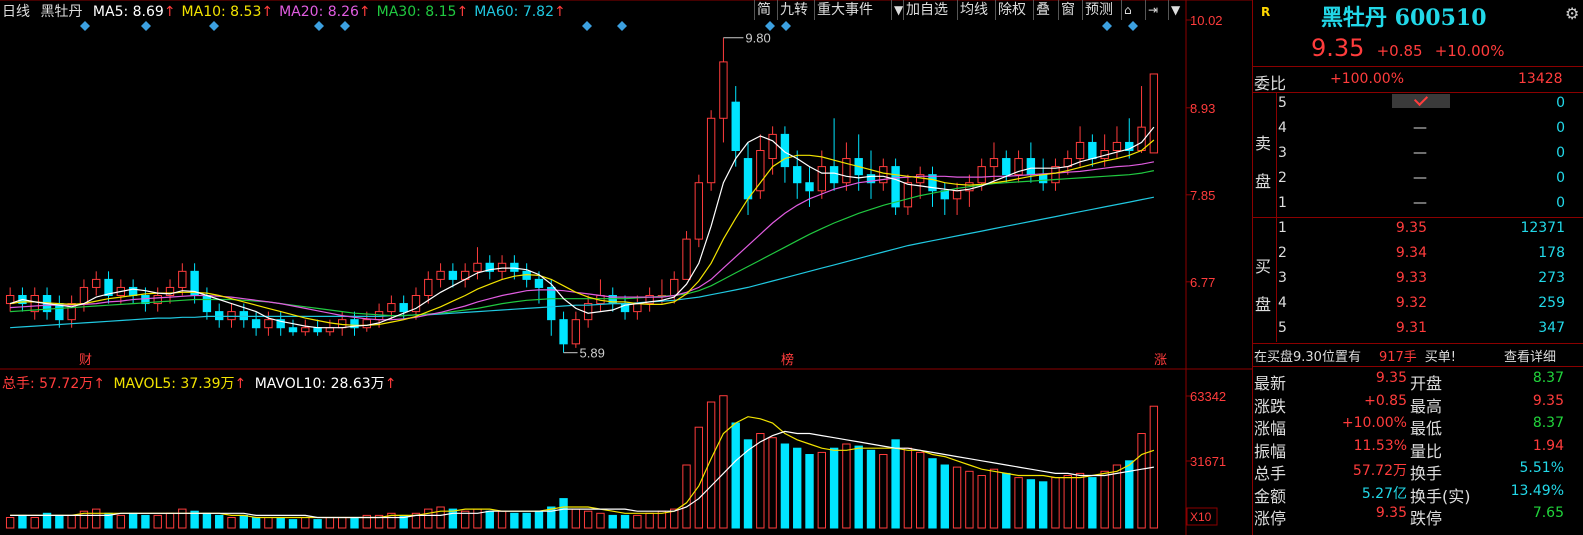 The image size is (1583, 535). I want to click on toolbar-button: 九转, so click(793, 10).